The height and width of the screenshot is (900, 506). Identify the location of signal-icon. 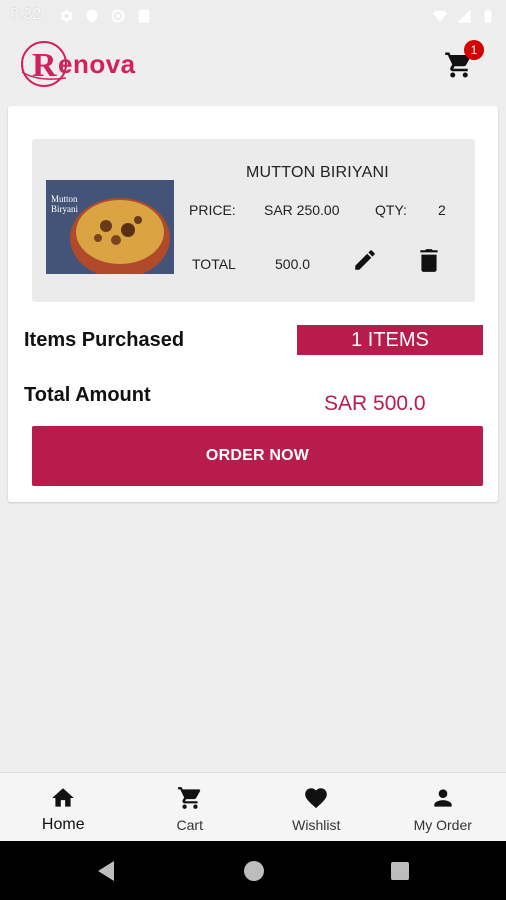
(464, 16).